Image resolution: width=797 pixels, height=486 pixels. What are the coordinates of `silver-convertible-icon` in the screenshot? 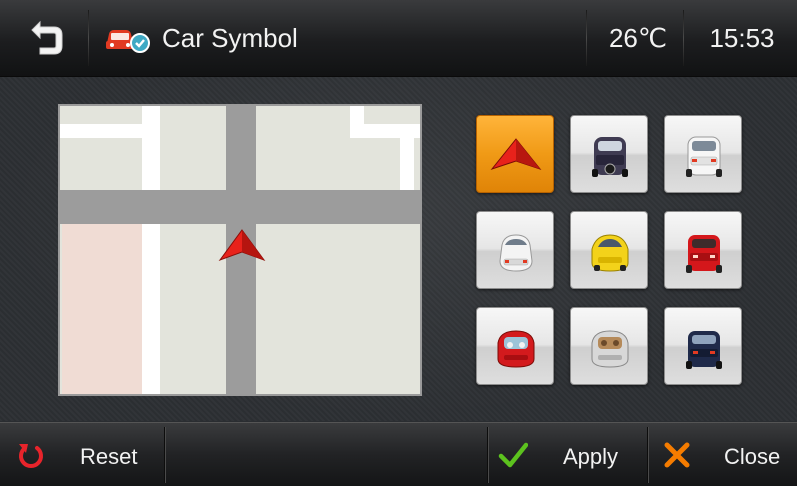 It's located at (610, 349).